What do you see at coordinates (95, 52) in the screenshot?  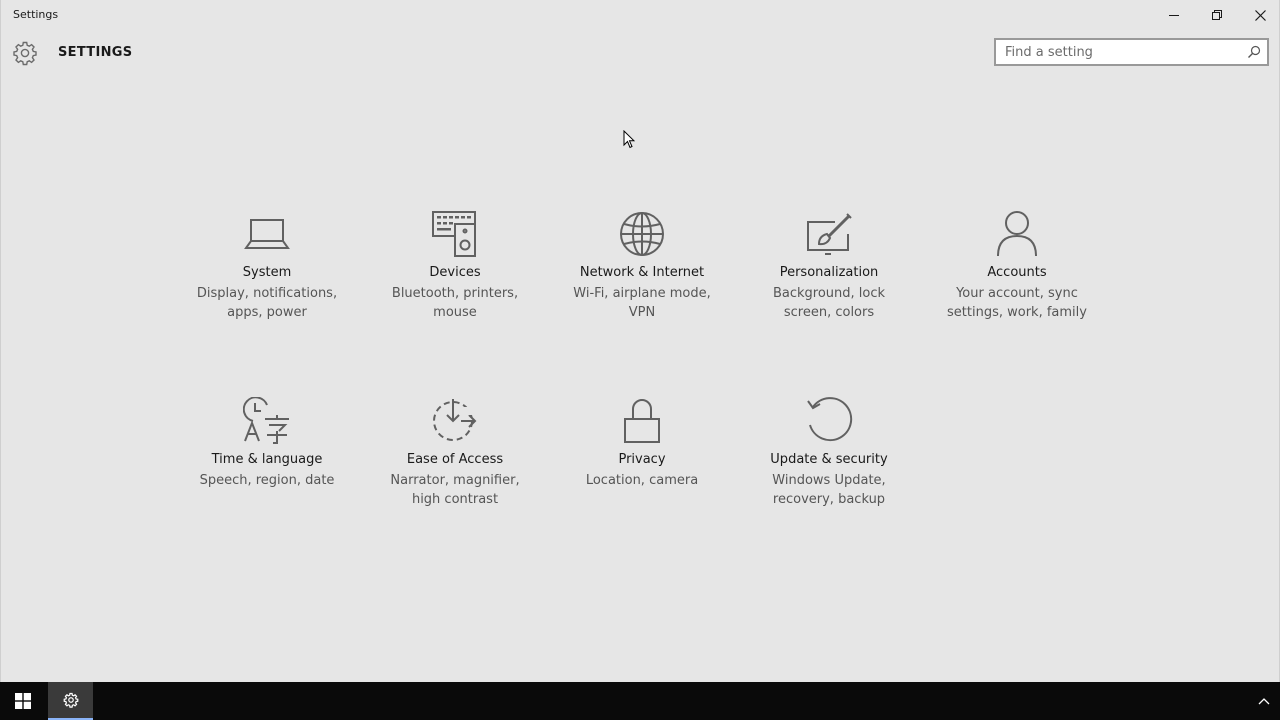 I see `page-title: SETTINGS` at bounding box center [95, 52].